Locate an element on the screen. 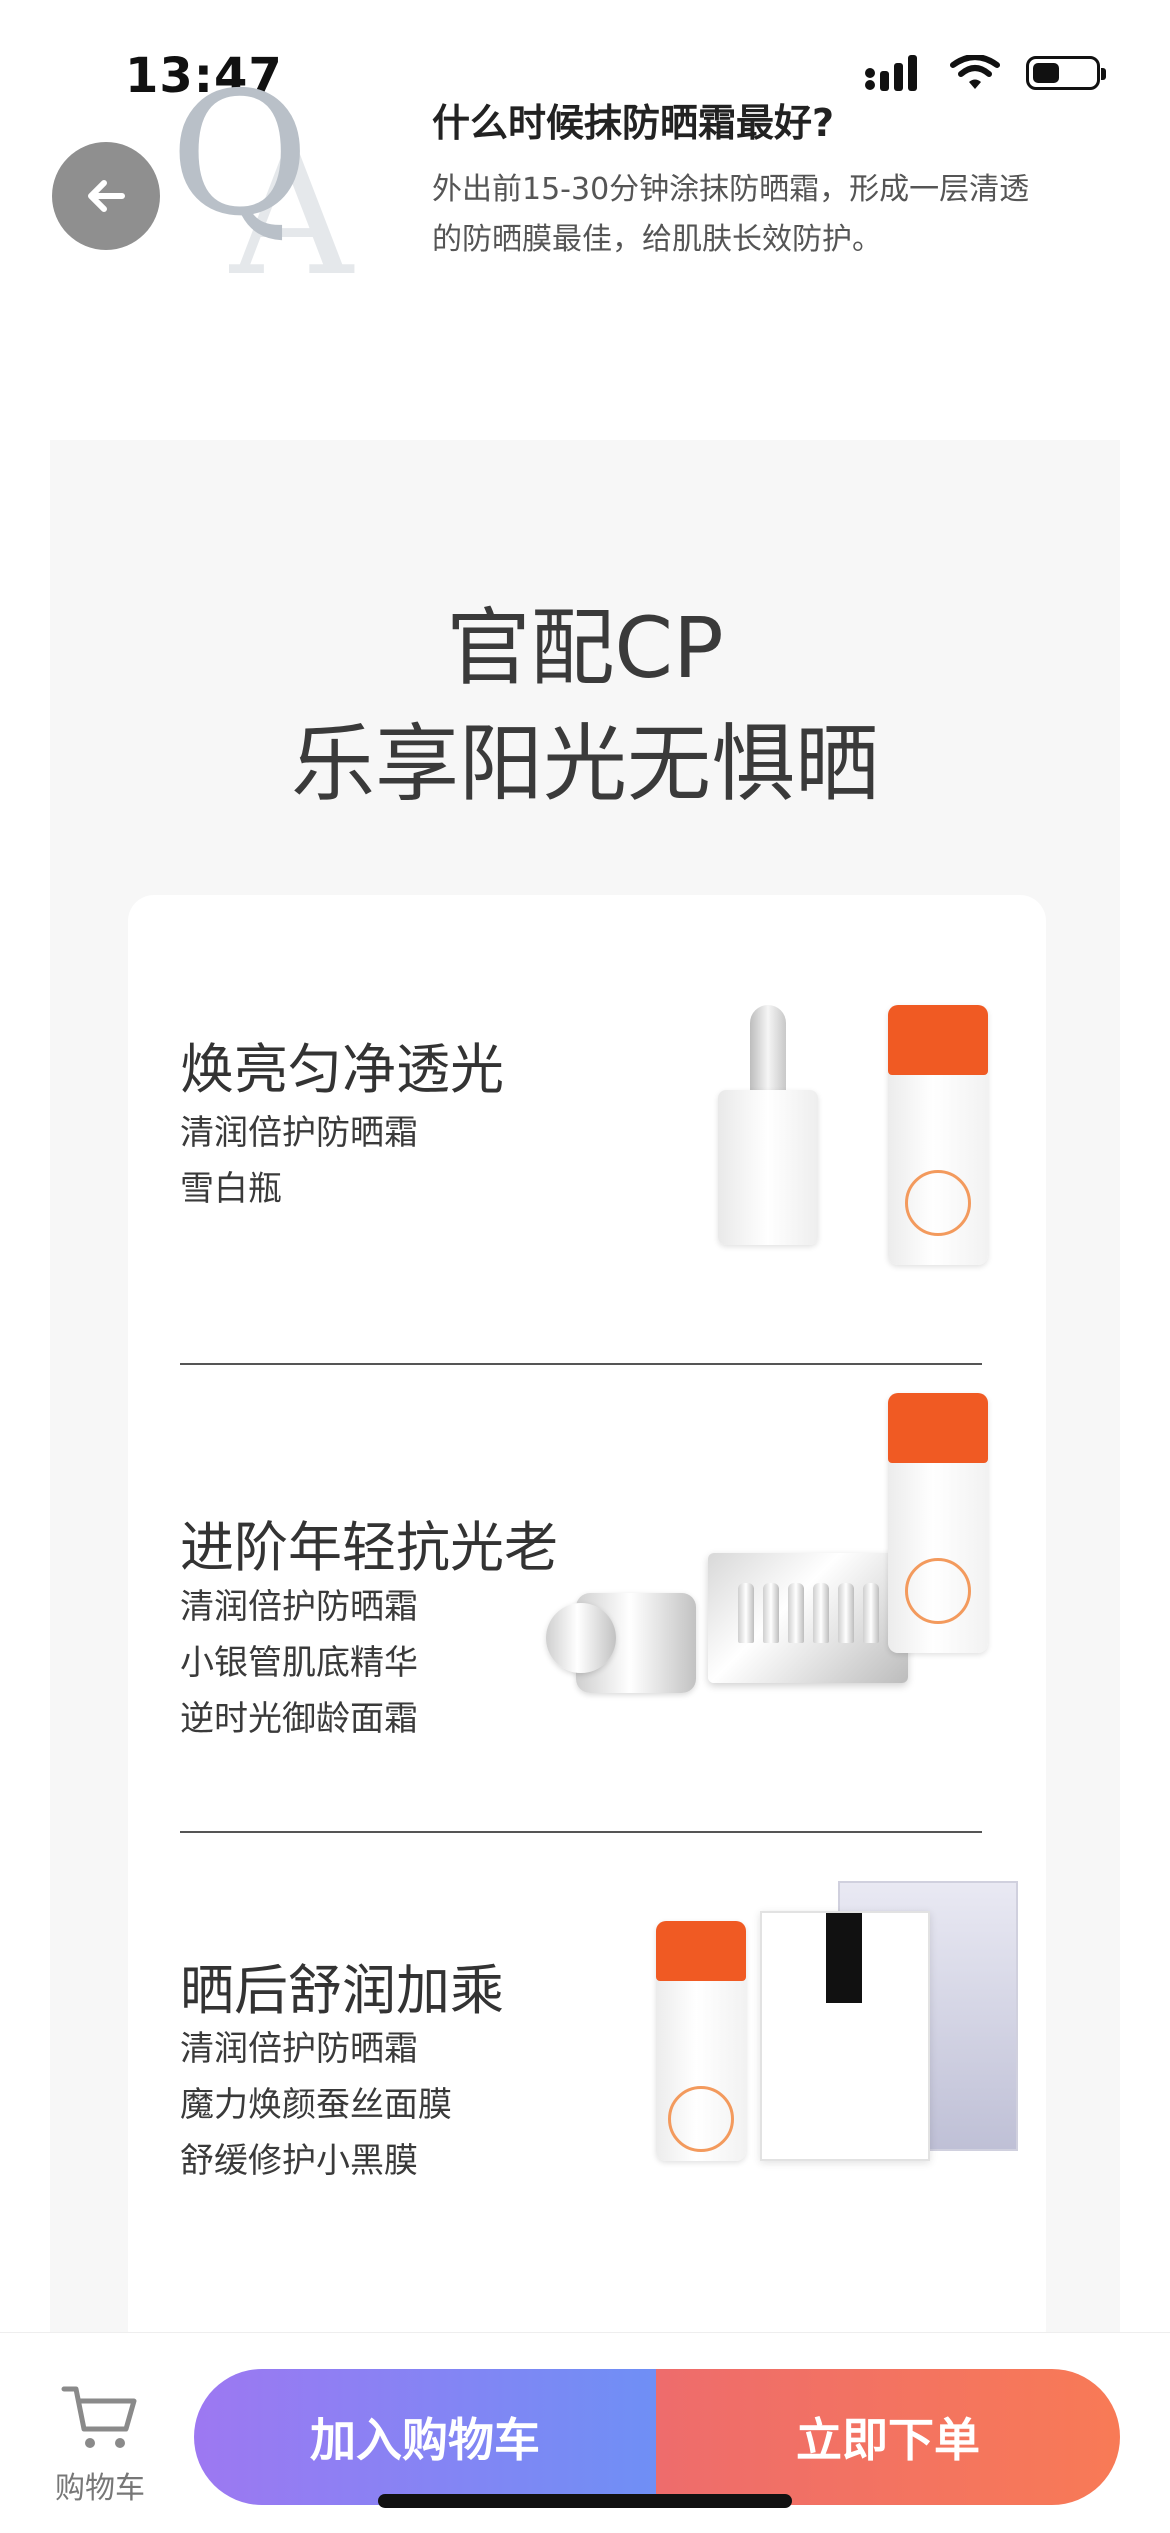  combo-products: 清润倍护防晒霜 小银管肌底精华 逆时光御龄面霜 is located at coordinates (299, 1663).